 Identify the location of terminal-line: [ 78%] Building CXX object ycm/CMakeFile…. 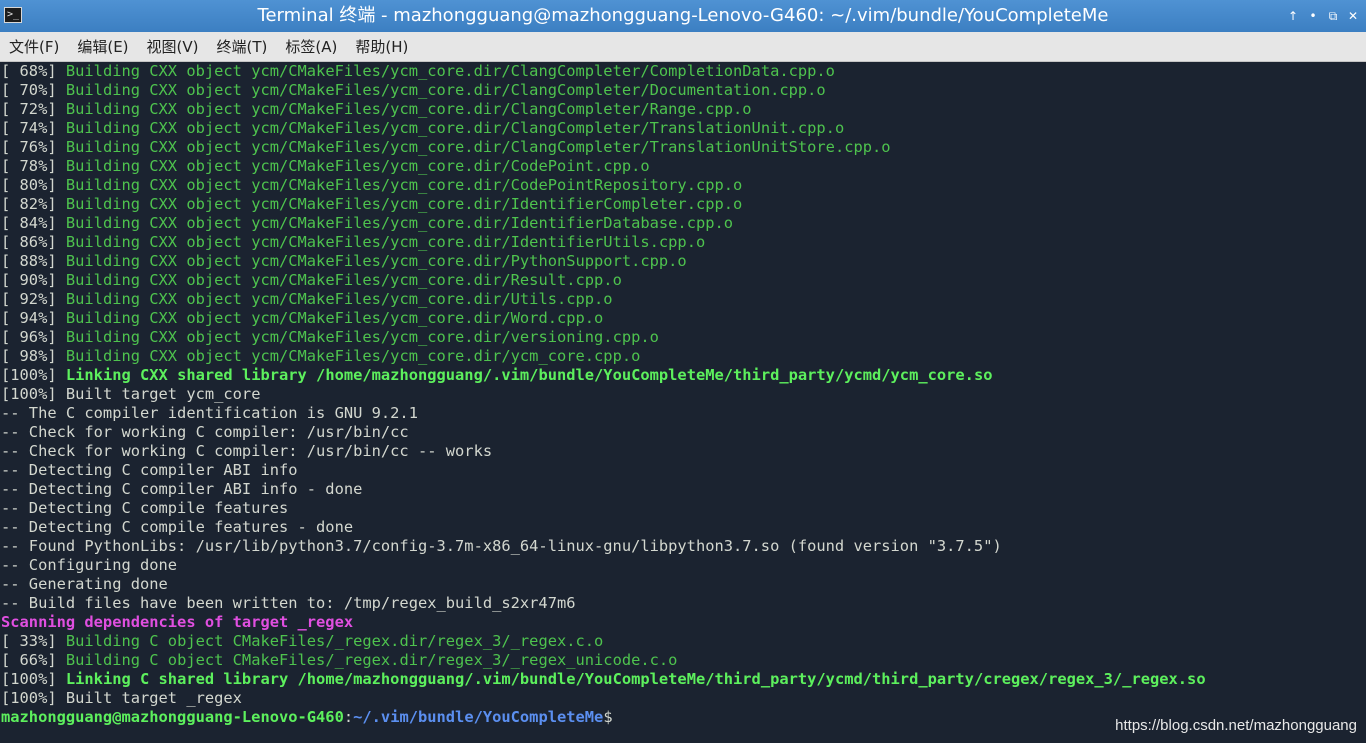
(683, 166).